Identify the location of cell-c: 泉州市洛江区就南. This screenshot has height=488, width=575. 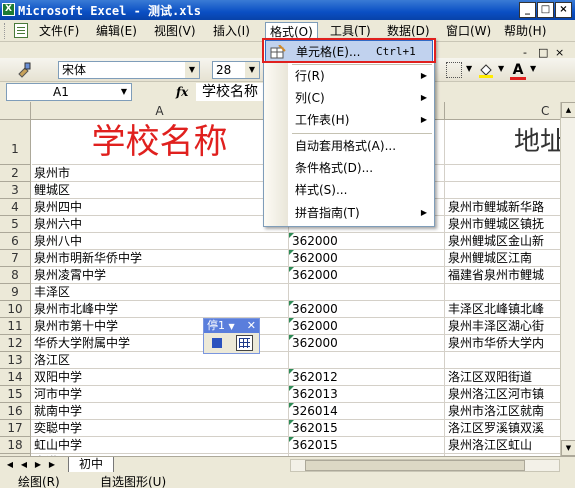
(502, 411).